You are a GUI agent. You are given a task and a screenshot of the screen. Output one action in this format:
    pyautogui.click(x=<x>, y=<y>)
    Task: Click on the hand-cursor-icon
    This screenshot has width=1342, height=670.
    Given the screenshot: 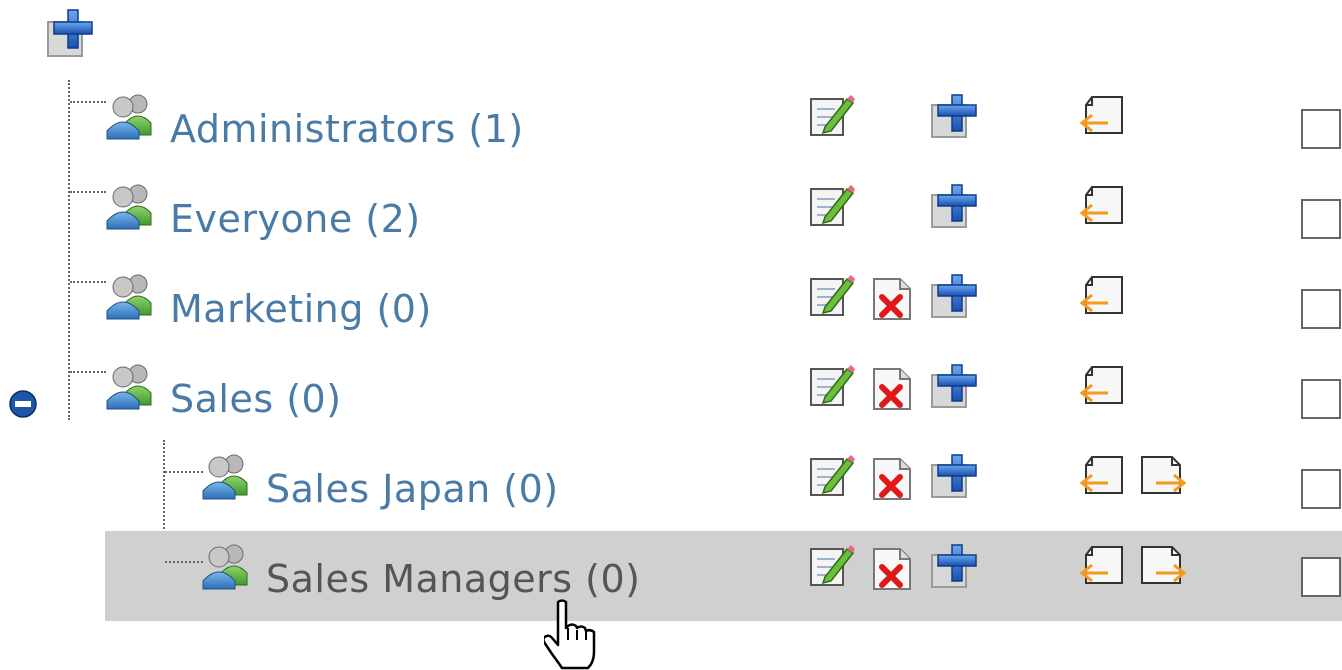 What is the action you would take?
    pyautogui.click(x=570, y=634)
    